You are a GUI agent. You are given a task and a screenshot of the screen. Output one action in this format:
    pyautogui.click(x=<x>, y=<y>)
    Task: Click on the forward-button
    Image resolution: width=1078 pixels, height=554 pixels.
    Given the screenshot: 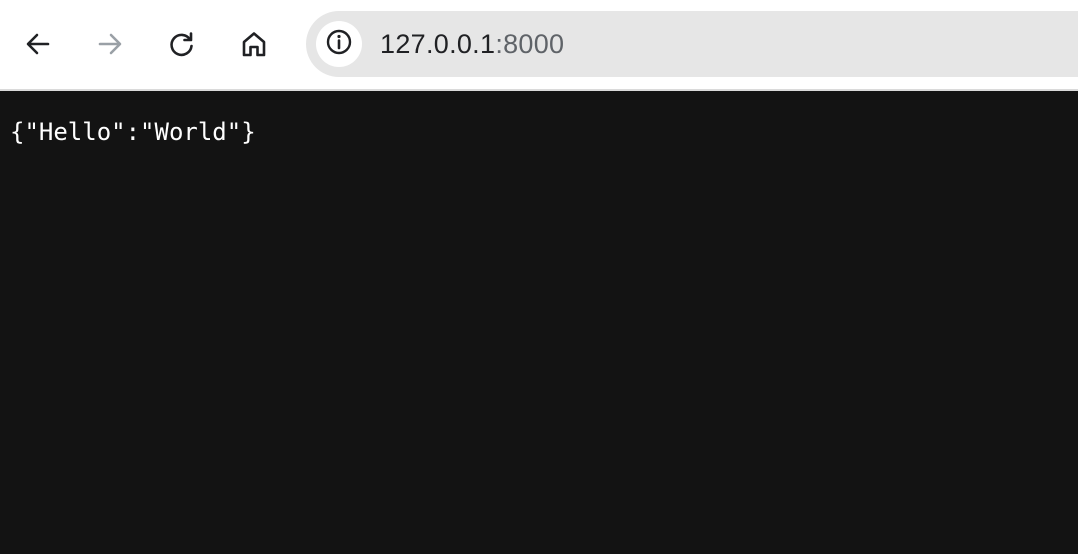 What is the action you would take?
    pyautogui.click(x=110, y=44)
    